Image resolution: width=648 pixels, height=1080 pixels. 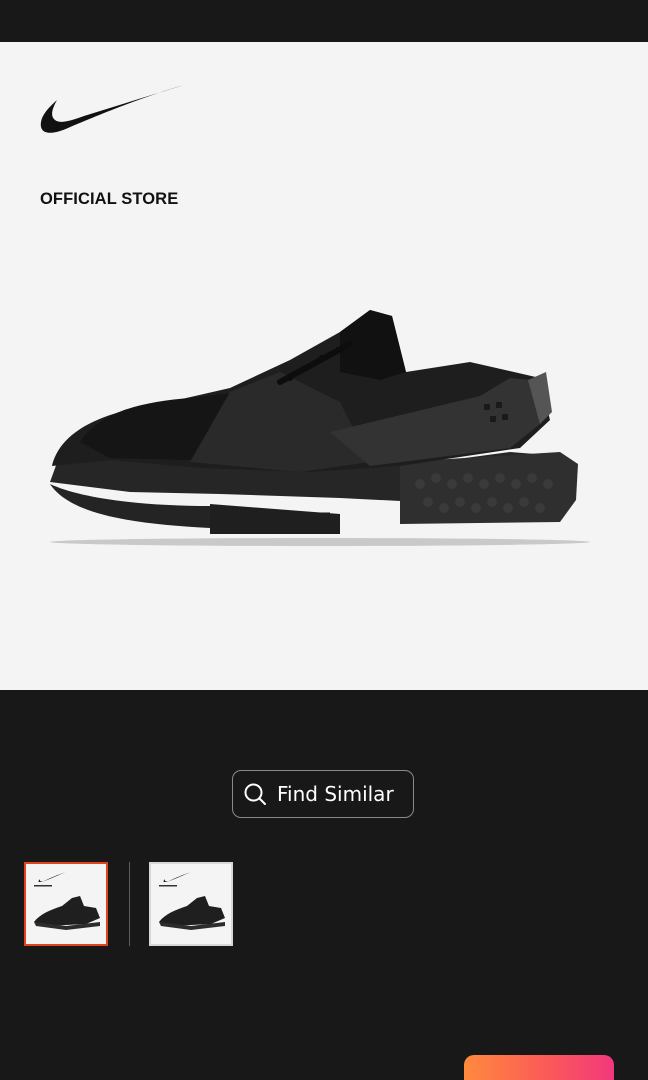 What do you see at coordinates (129, 904) in the screenshot?
I see `thumbnail-divider` at bounding box center [129, 904].